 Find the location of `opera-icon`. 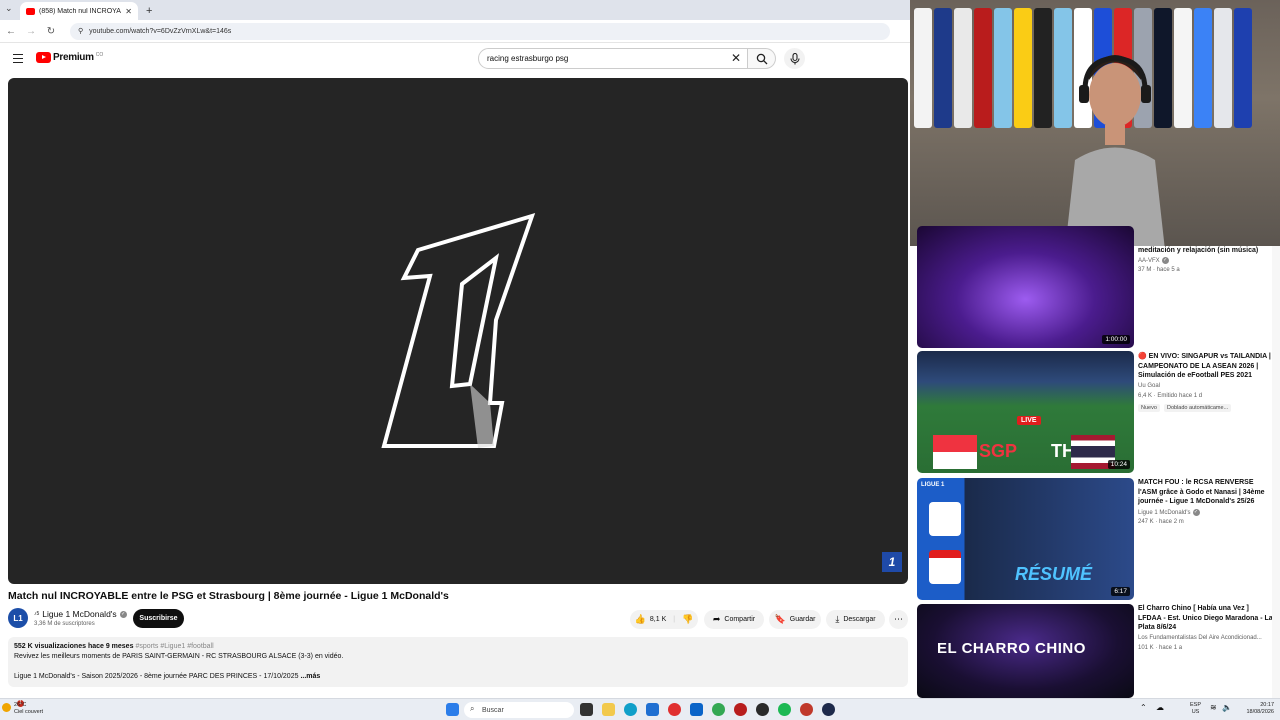

opera-icon is located at coordinates (674, 709).